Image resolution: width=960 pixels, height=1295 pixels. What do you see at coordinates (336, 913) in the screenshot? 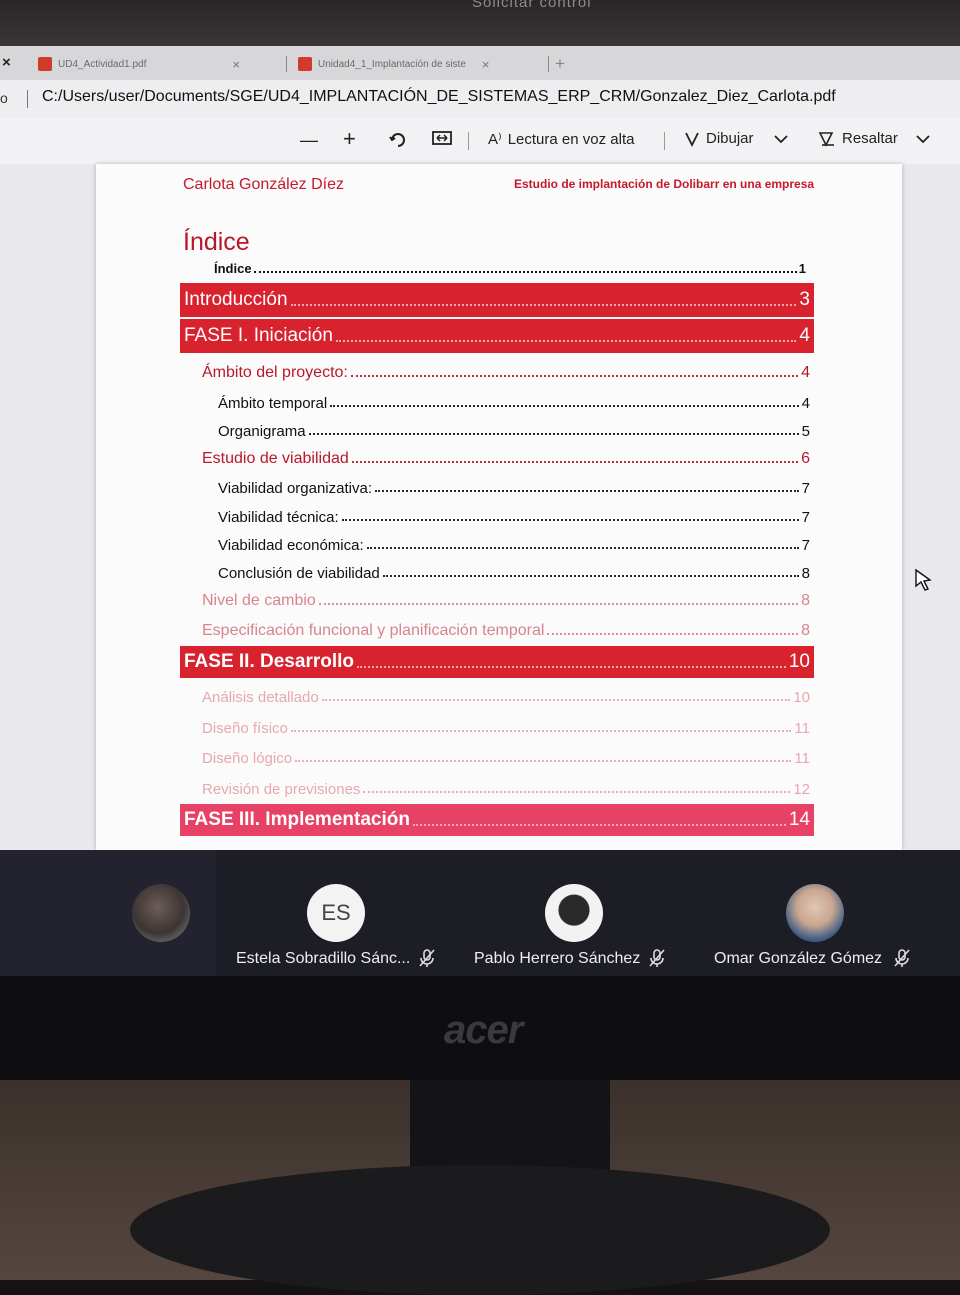
I see `avatar: ES` at bounding box center [336, 913].